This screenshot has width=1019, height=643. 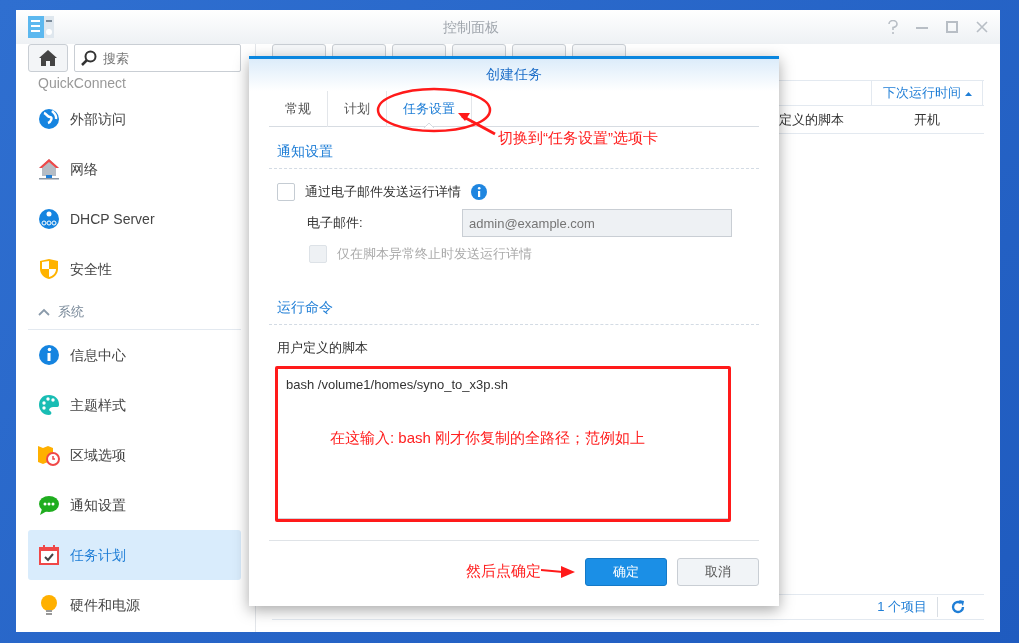 I want to click on help-icon, so click(x=893, y=27).